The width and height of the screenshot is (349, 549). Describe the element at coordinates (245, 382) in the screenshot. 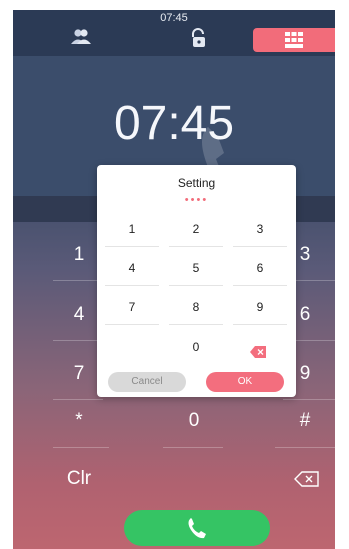

I see `ok-button: OK` at that location.